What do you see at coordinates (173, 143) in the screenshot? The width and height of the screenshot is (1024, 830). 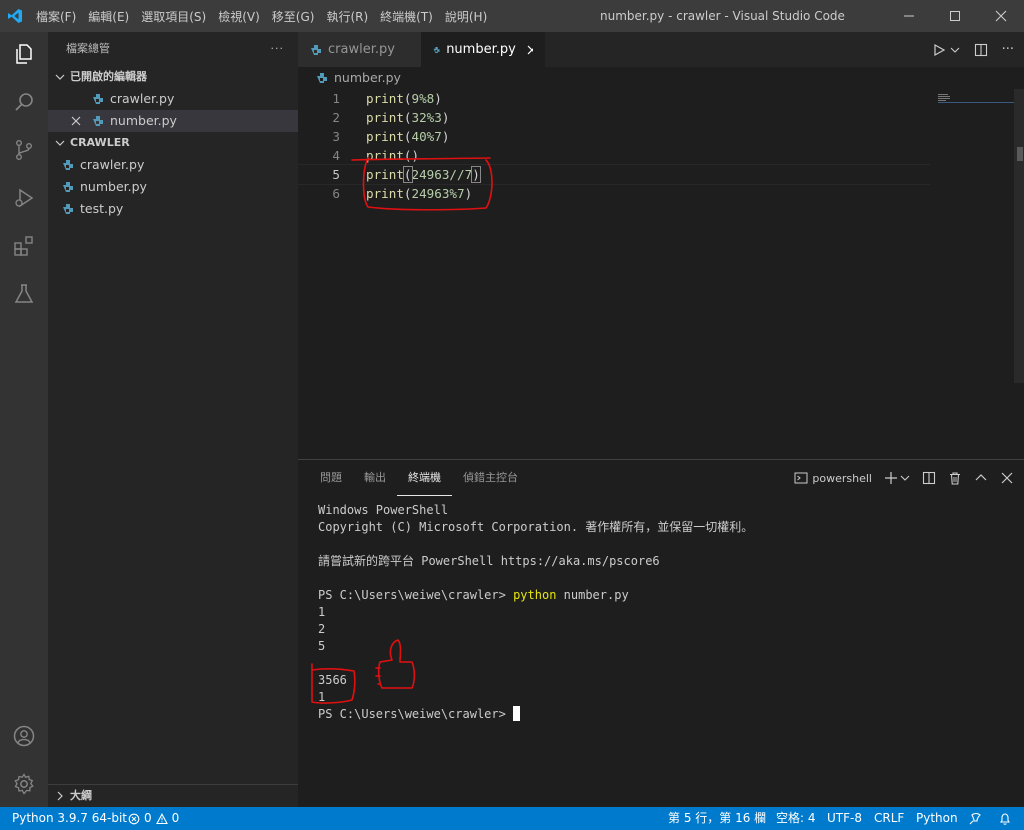 I see `folder-section: CRAWLER` at bounding box center [173, 143].